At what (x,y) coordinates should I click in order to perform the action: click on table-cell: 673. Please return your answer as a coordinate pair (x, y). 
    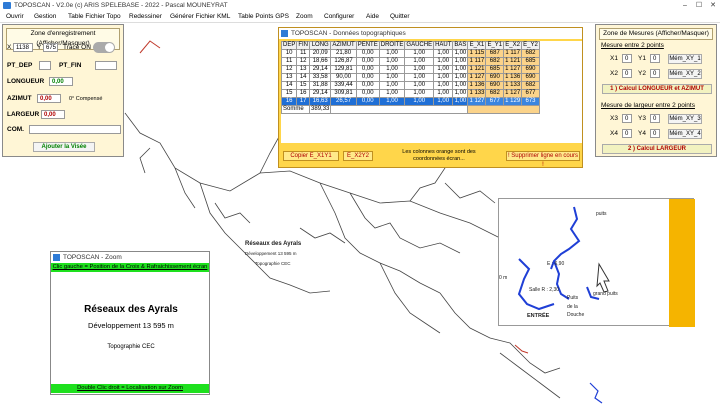
    Looking at the image, I should click on (530, 101).